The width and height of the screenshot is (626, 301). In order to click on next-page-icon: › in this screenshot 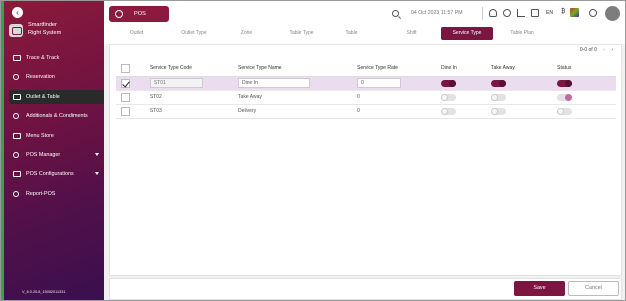, I will do `click(612, 50)`.